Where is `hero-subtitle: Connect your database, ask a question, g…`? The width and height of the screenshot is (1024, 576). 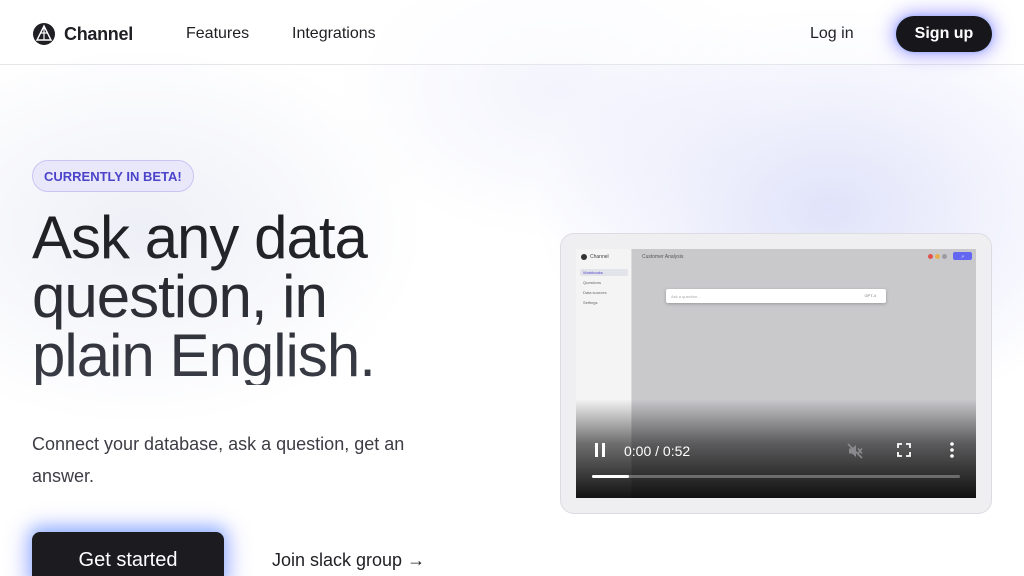 hero-subtitle: Connect your database, ask a question, g… is located at coordinates (218, 460).